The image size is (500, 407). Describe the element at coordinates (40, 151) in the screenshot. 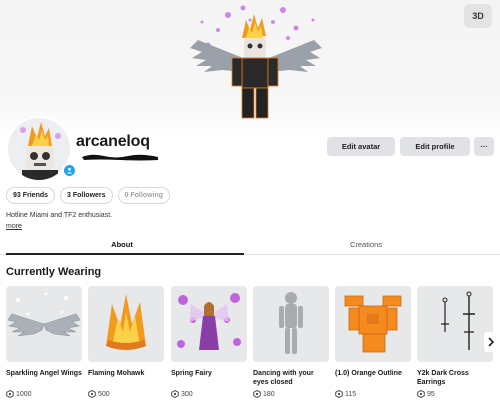

I see `avatar-headshot-icon` at that location.